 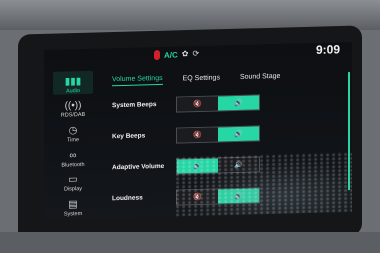 What do you see at coordinates (134, 105) in the screenshot?
I see `setting-label: System Beeps` at bounding box center [134, 105].